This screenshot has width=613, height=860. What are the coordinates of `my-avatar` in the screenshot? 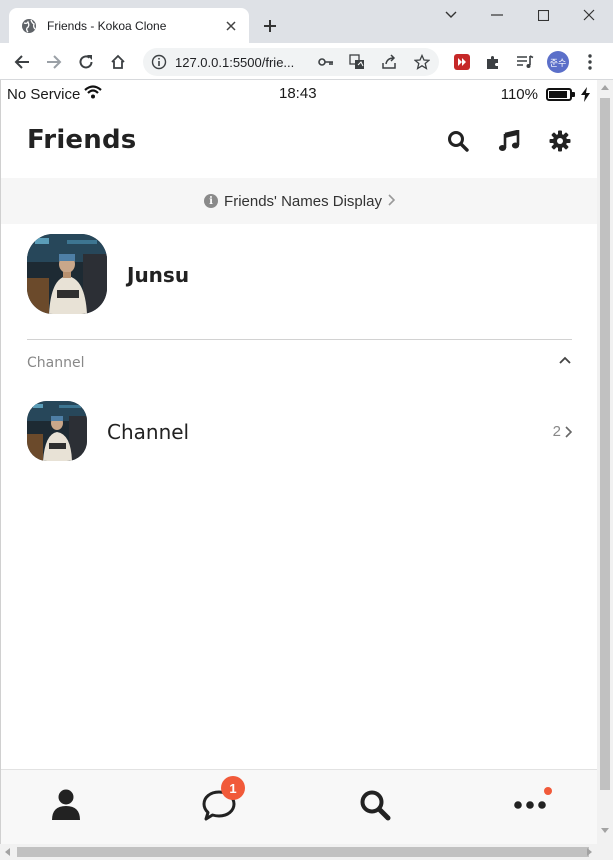 It's located at (67, 274).